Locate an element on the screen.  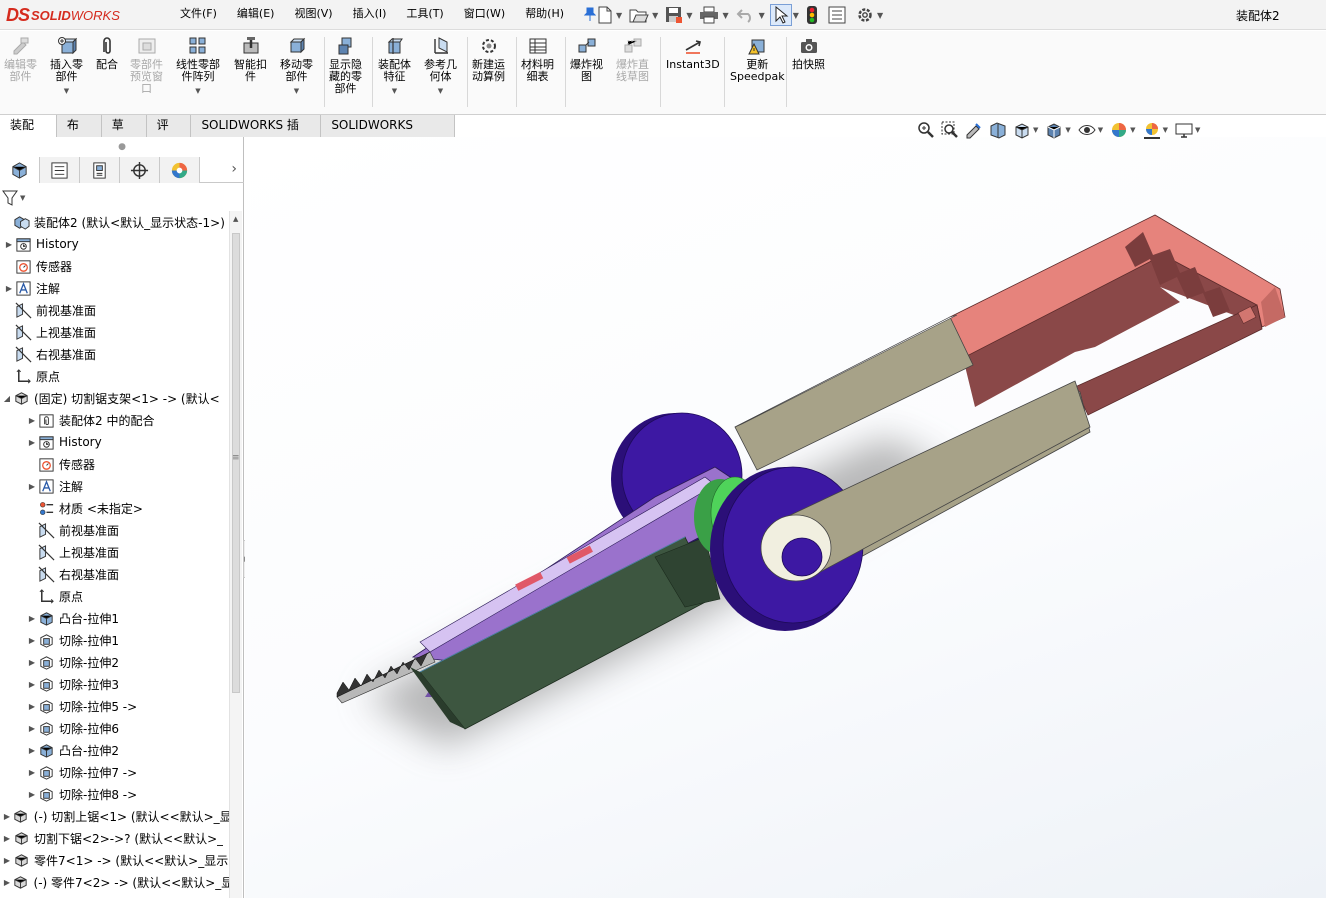
smart-fasteners-button: 智能扣 件 is located at coordinates (250, 59).